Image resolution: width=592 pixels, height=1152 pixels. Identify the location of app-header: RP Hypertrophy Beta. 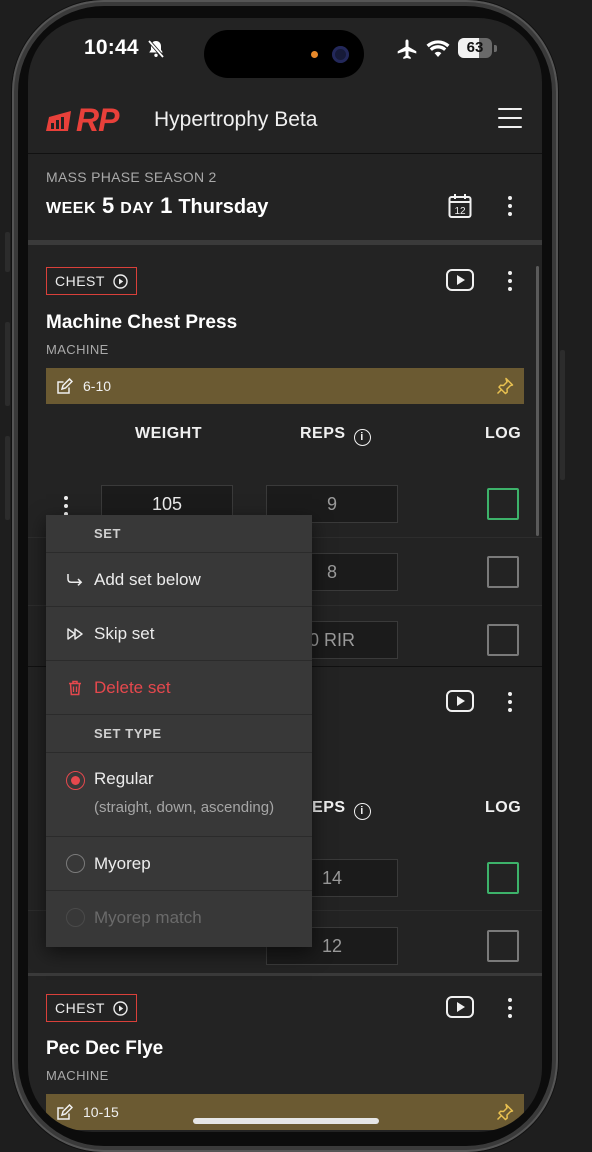
(285, 121).